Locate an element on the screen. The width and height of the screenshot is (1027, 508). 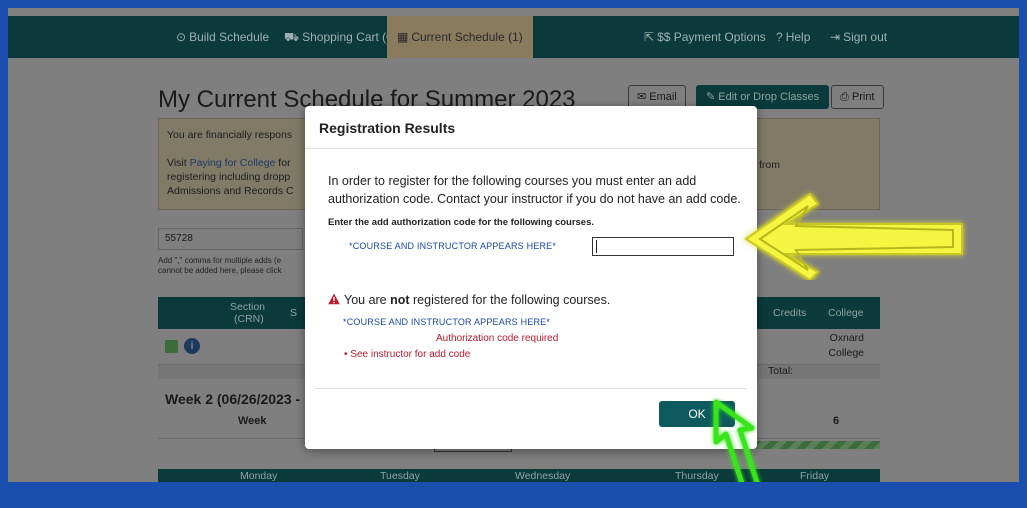
day-tuesday: Tuesday is located at coordinates (400, 476).